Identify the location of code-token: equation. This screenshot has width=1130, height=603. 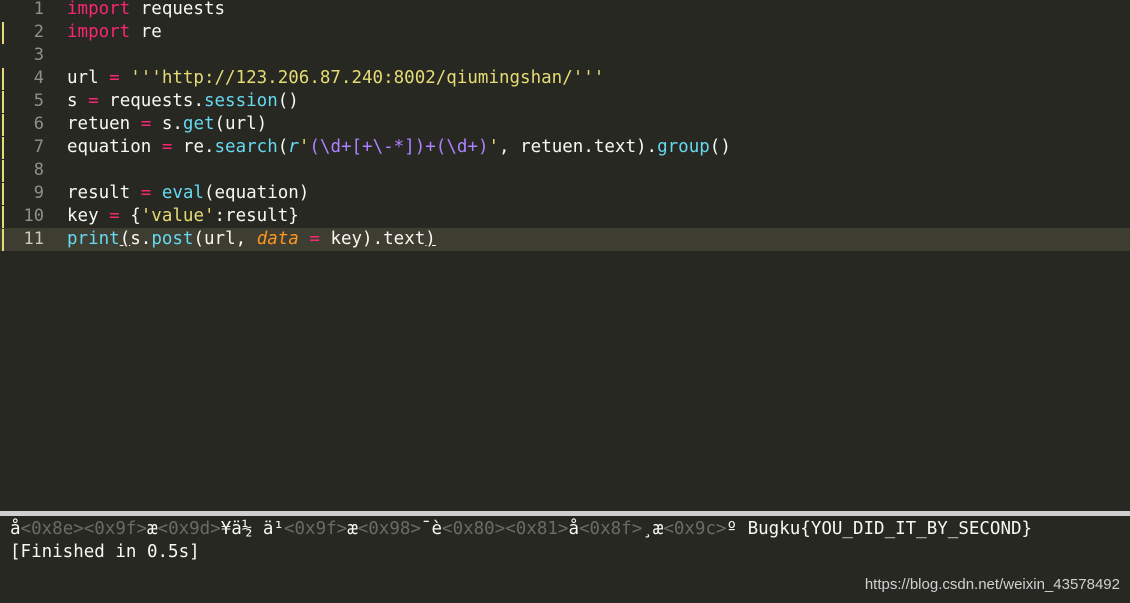
(109, 147).